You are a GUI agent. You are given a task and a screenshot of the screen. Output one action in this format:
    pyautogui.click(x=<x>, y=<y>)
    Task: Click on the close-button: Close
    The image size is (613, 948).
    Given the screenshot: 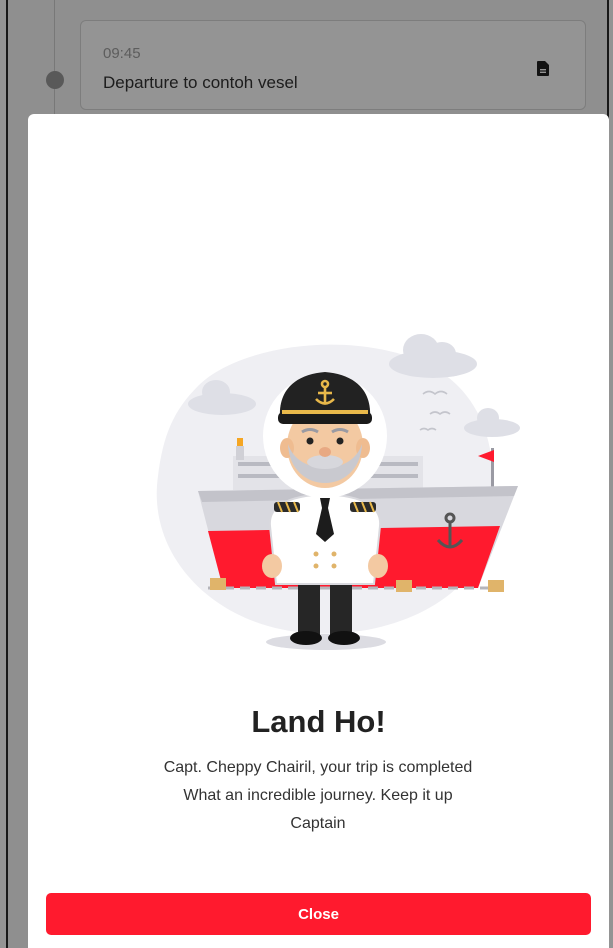 What is the action you would take?
    pyautogui.click(x=318, y=914)
    